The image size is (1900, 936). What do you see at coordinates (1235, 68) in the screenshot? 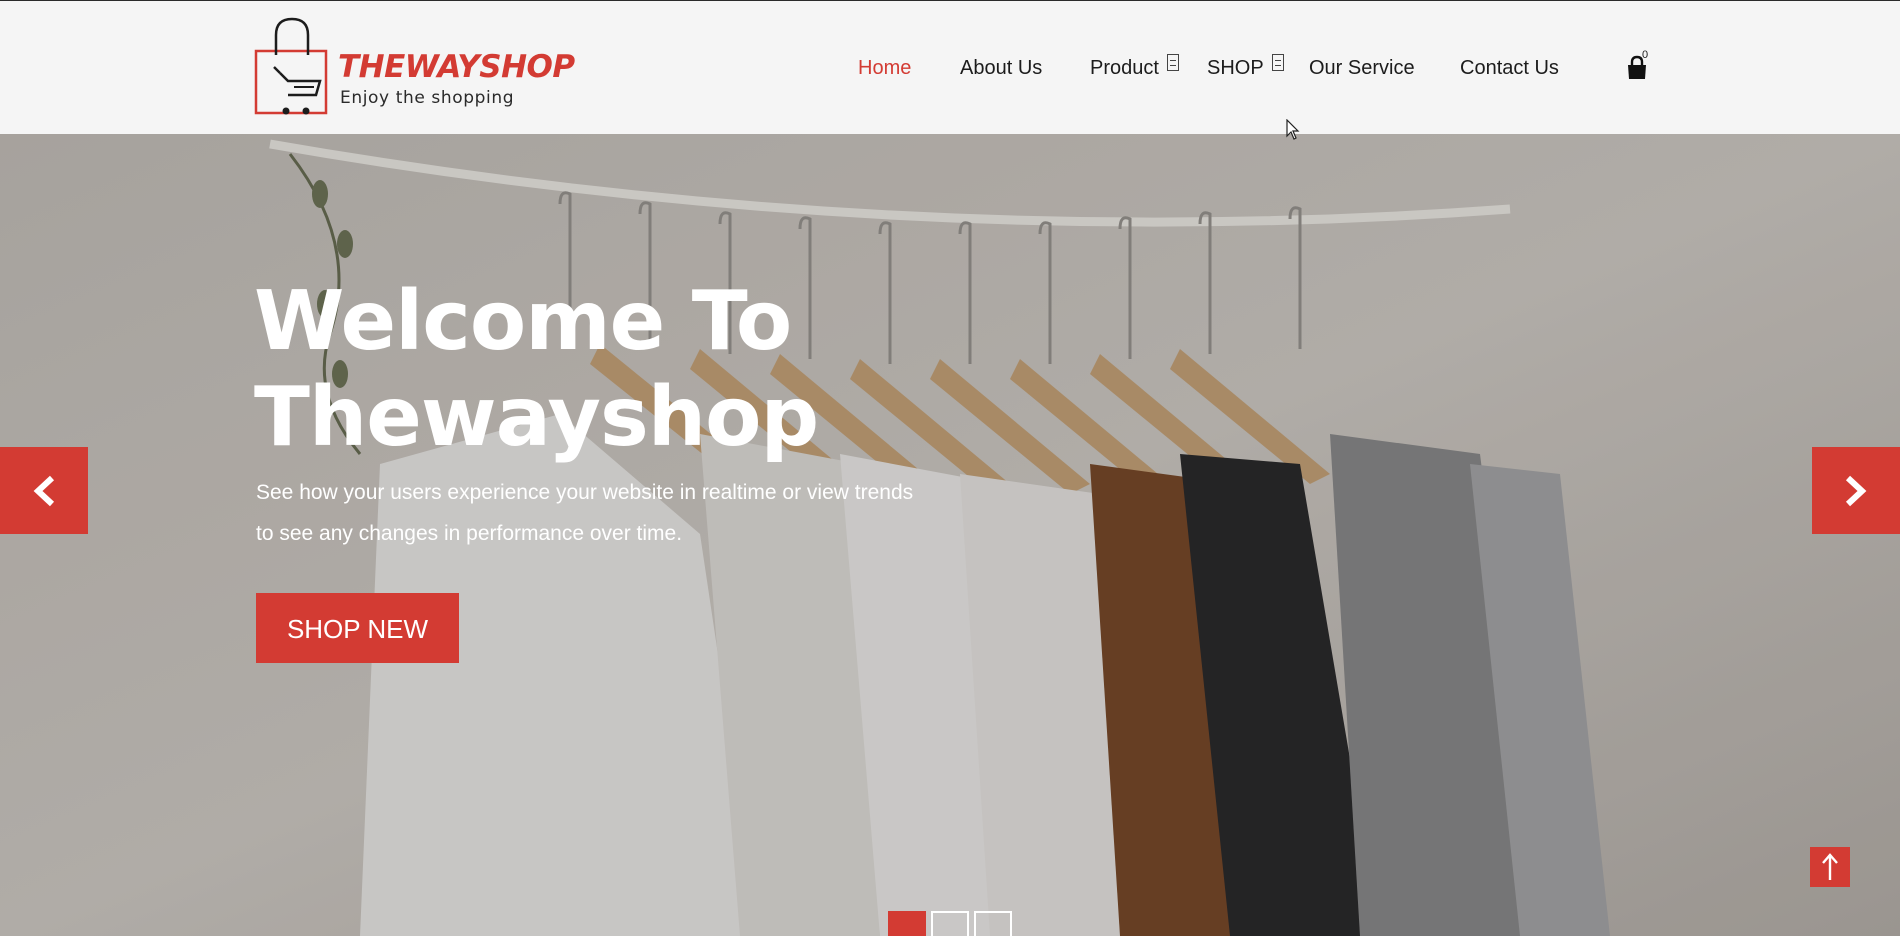
I see `nav-item-label: SHOP` at bounding box center [1235, 68].